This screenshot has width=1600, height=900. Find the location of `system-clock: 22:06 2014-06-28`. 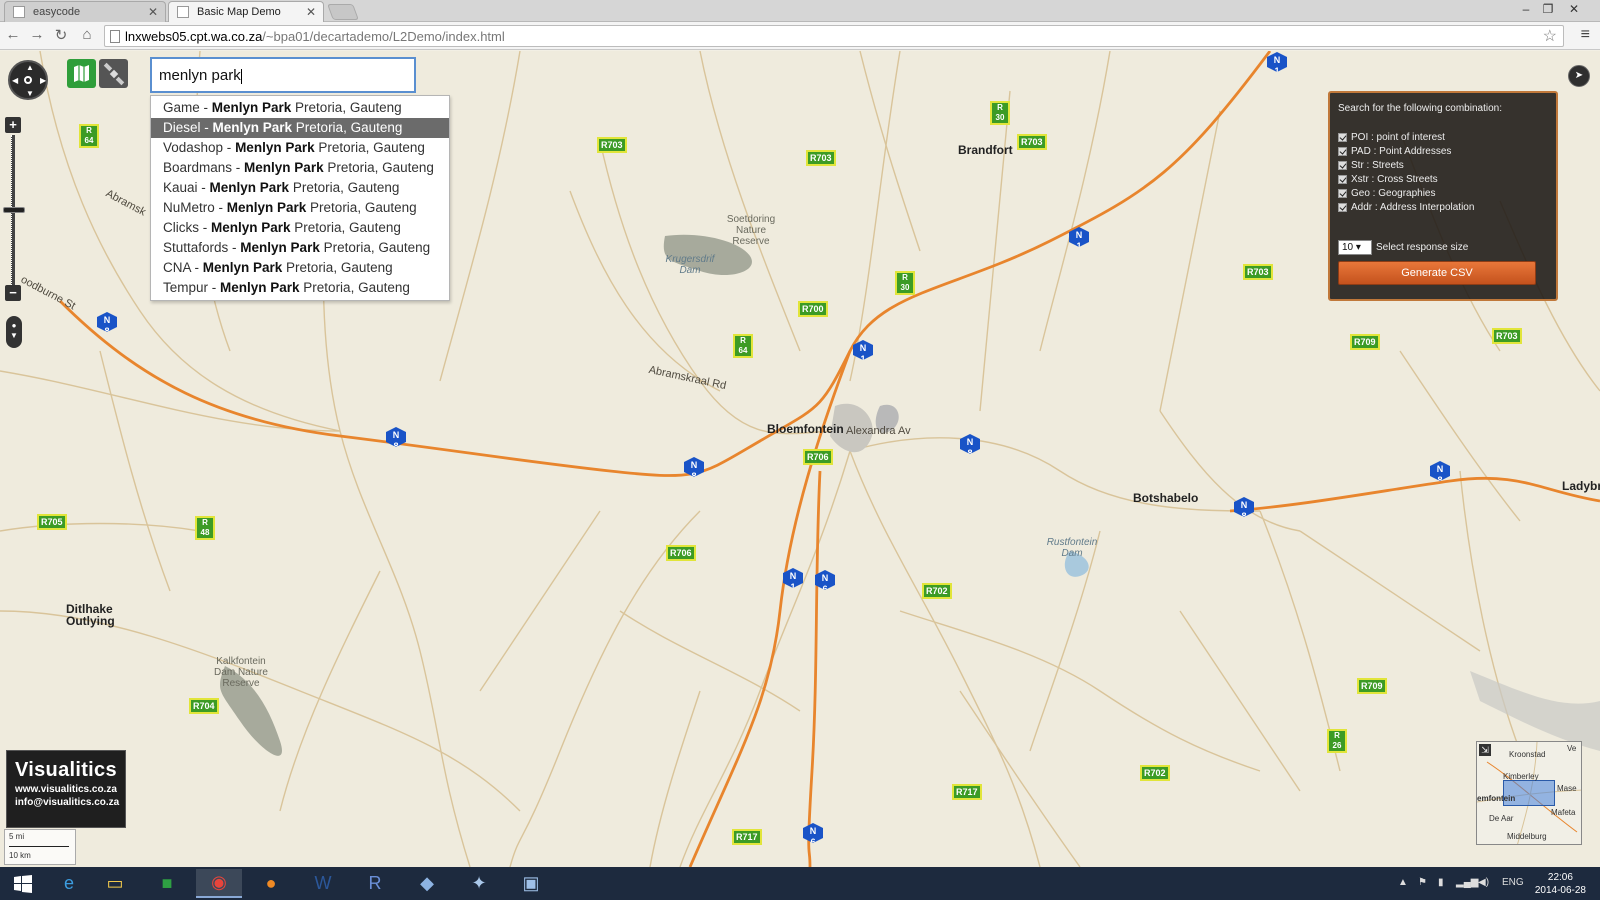

system-clock: 22:06 2014-06-28 is located at coordinates (1560, 884).